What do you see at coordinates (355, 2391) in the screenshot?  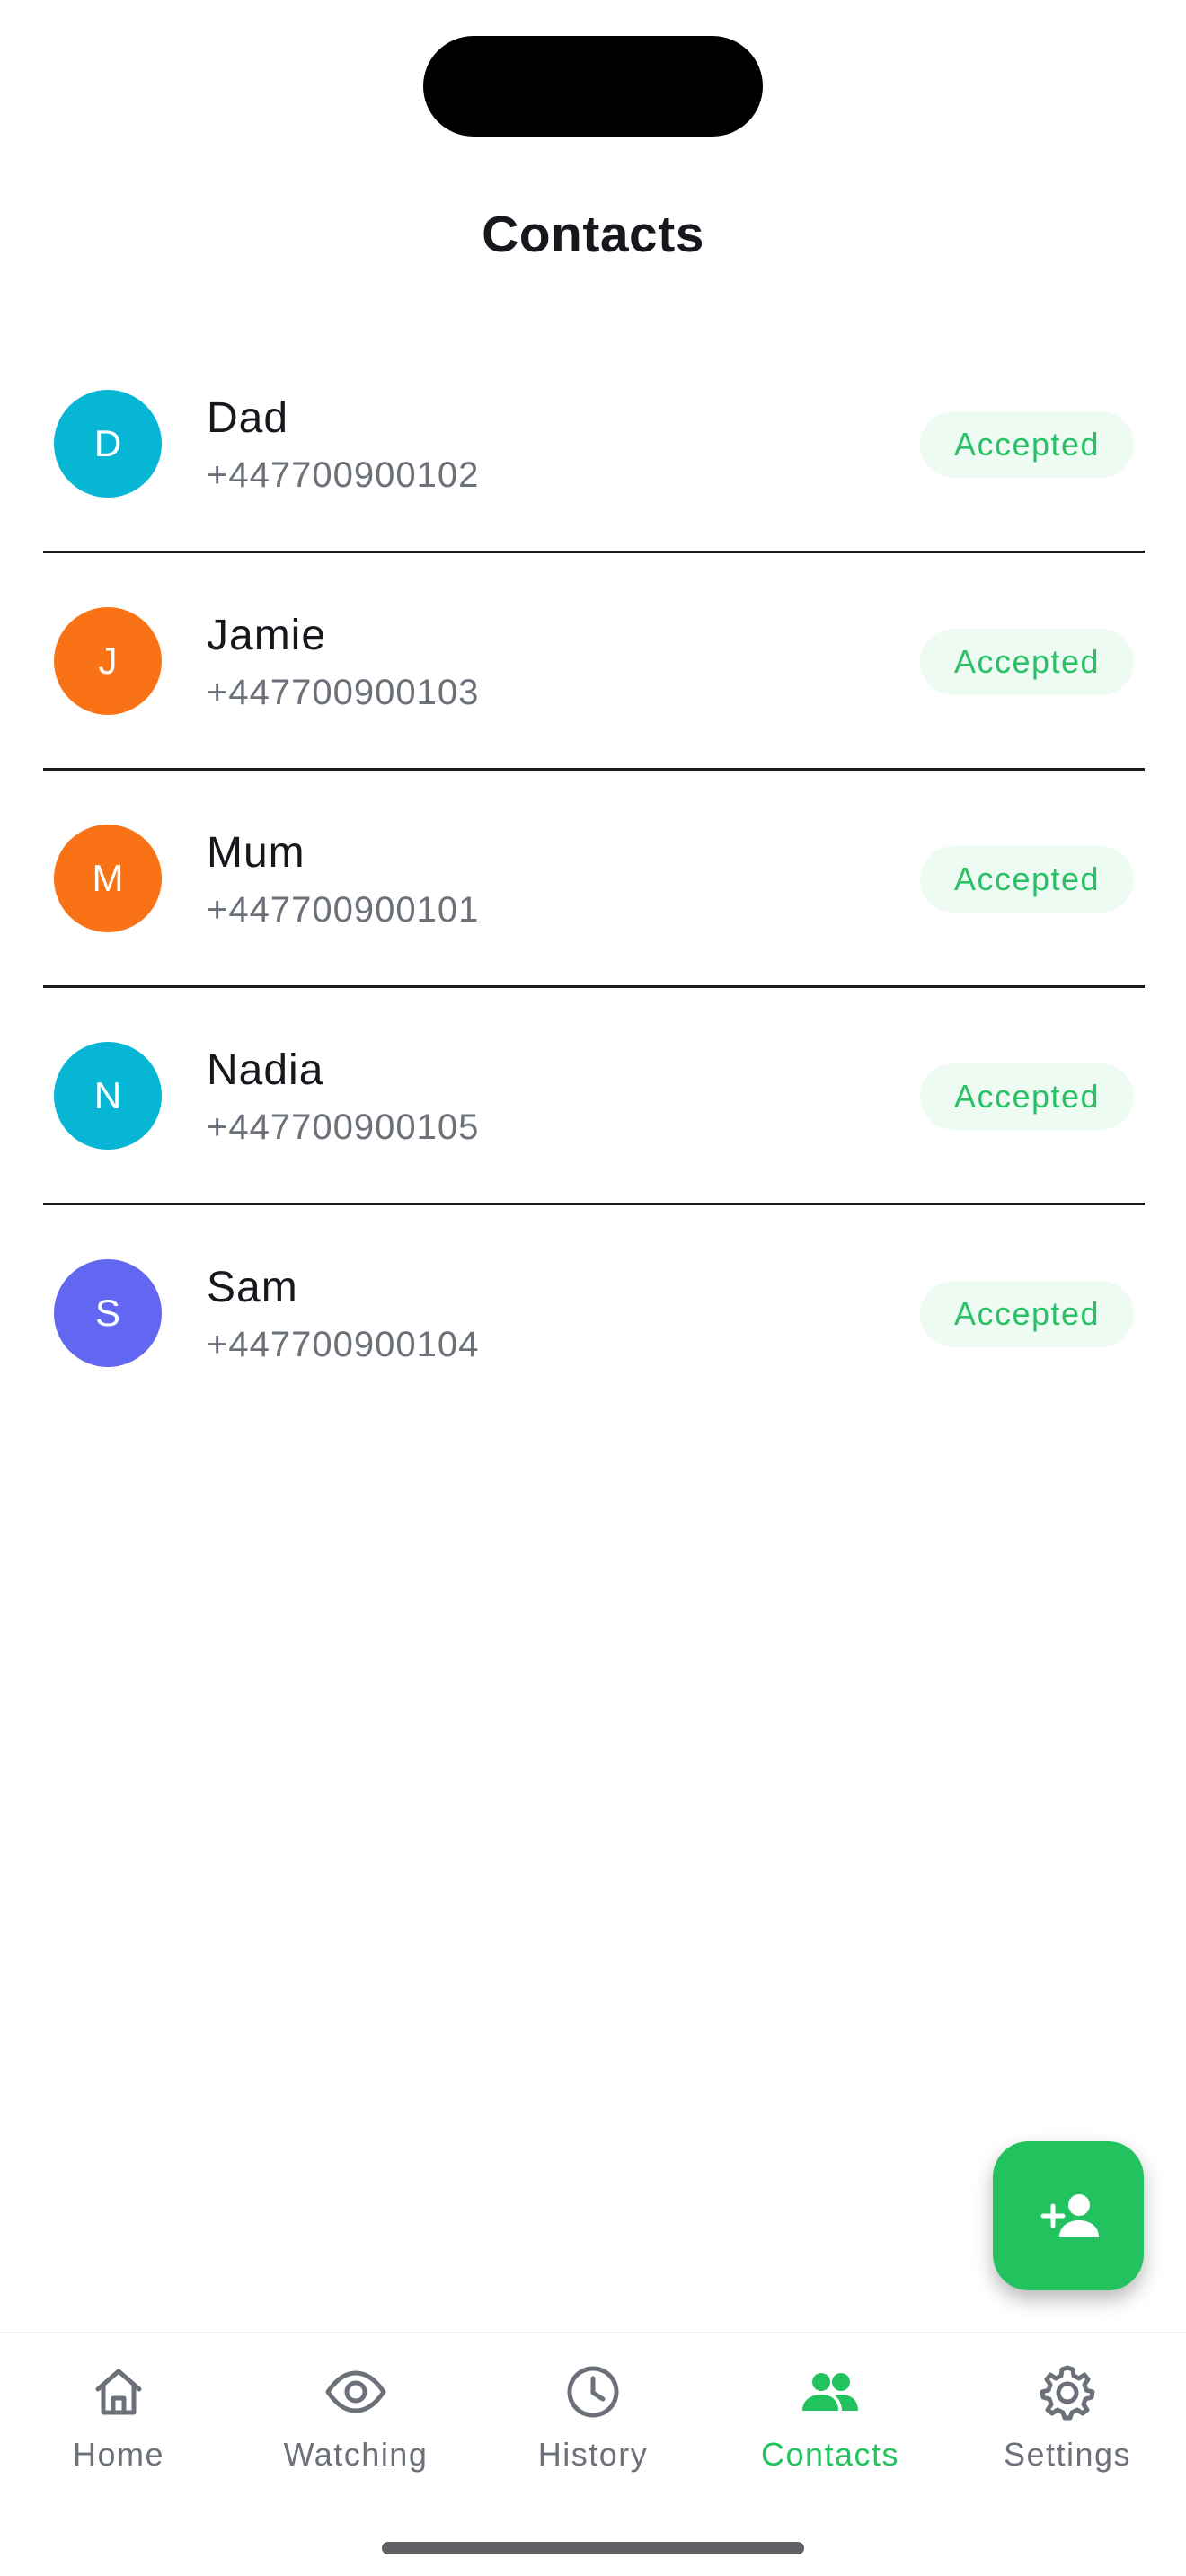 I see `eye-icon` at bounding box center [355, 2391].